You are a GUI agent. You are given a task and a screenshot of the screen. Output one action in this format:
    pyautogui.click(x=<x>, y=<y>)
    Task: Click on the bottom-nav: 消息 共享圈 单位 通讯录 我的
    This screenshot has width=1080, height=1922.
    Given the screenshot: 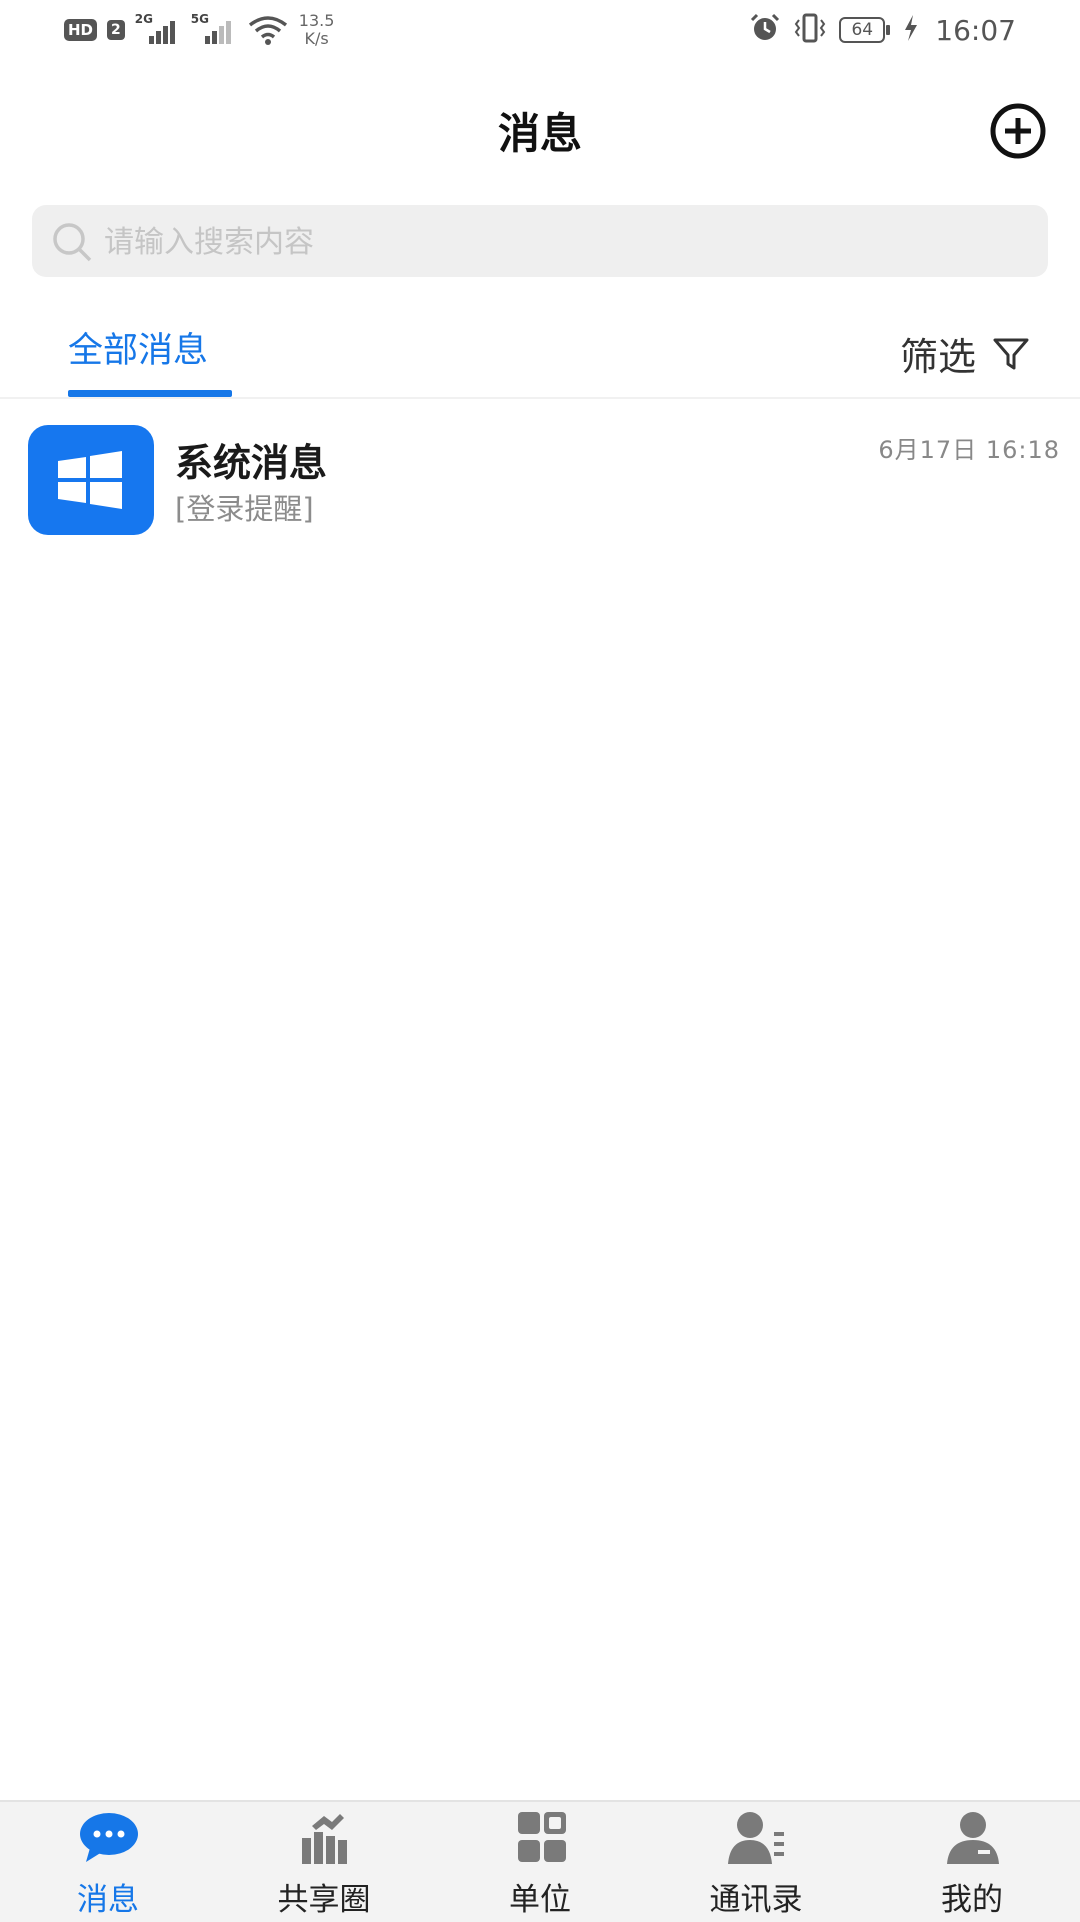 What is the action you would take?
    pyautogui.click(x=540, y=1861)
    